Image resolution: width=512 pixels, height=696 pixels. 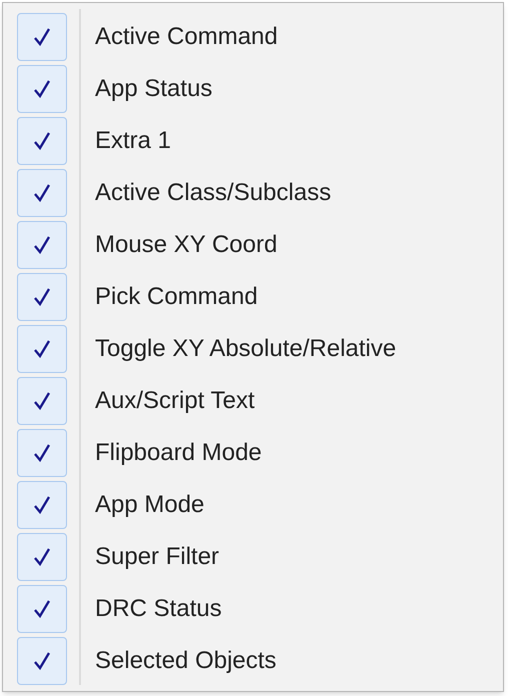 I want to click on menu-item: Toggle XY Absolute/Relative, so click(x=245, y=349).